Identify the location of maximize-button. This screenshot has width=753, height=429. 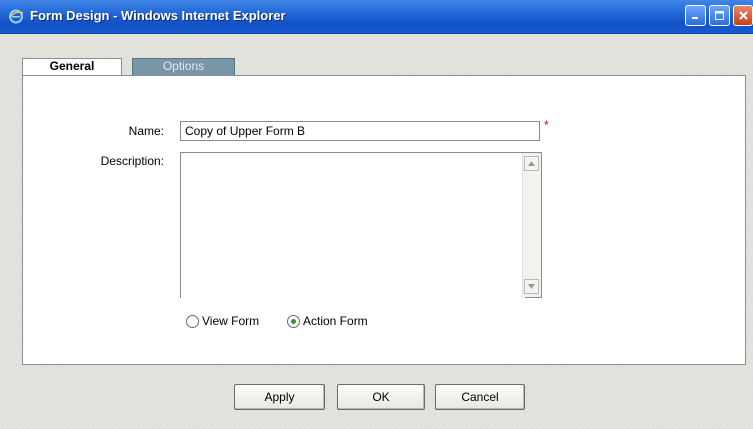
(719, 15).